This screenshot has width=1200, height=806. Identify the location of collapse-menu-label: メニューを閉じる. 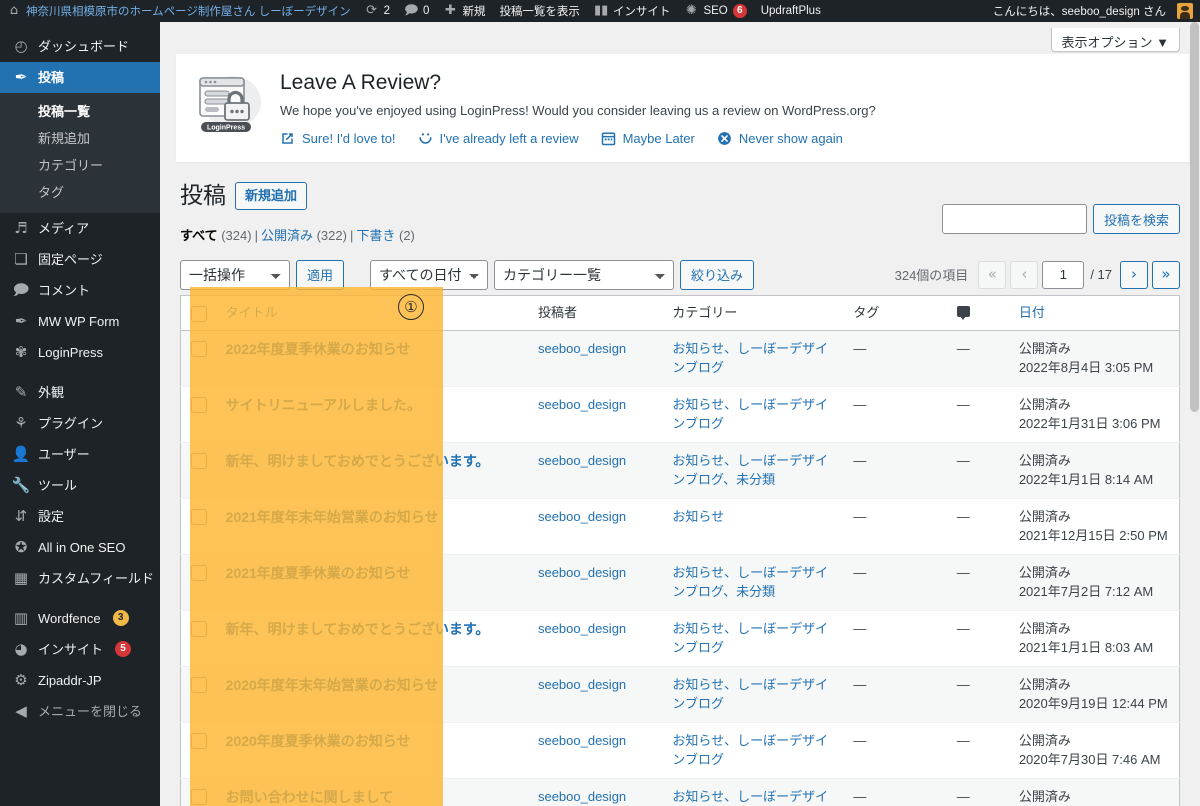
(90, 711).